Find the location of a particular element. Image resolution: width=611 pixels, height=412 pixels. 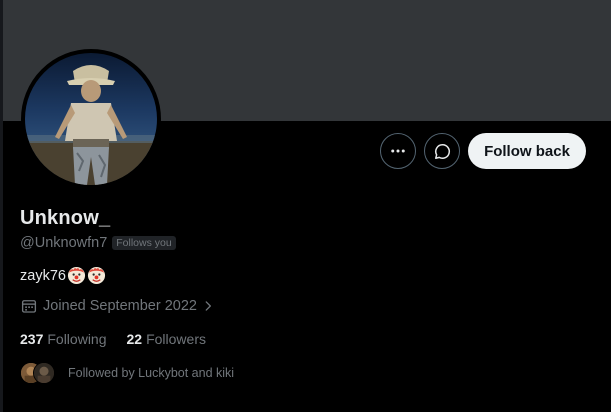

follow-back-button: Follow back is located at coordinates (527, 151).